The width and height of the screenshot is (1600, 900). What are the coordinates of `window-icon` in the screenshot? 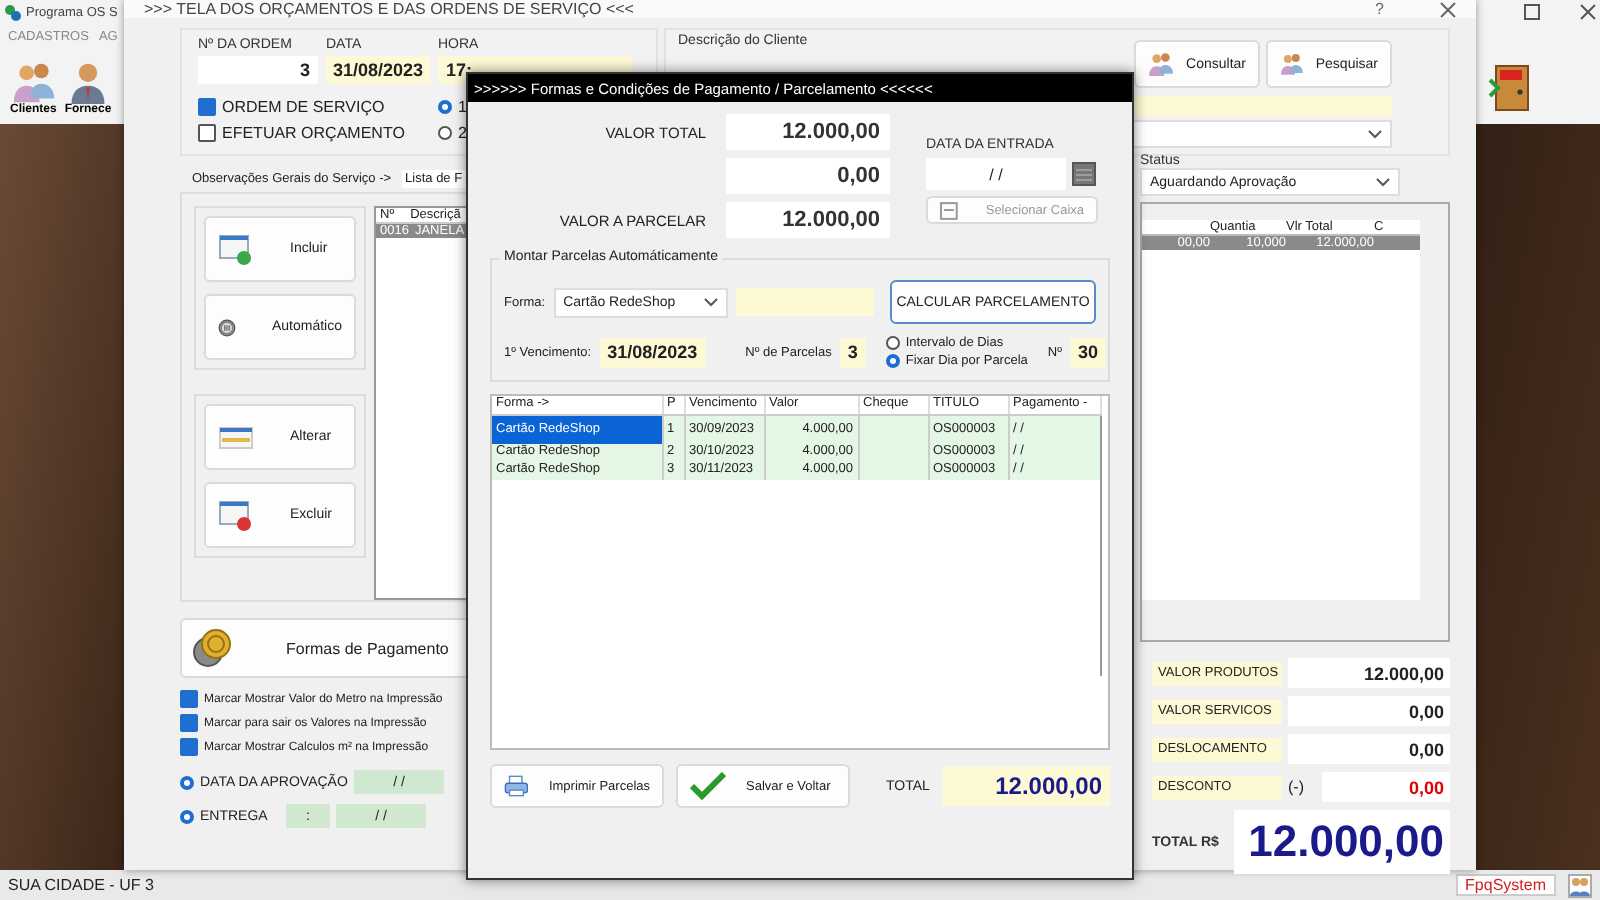 It's located at (949, 210).